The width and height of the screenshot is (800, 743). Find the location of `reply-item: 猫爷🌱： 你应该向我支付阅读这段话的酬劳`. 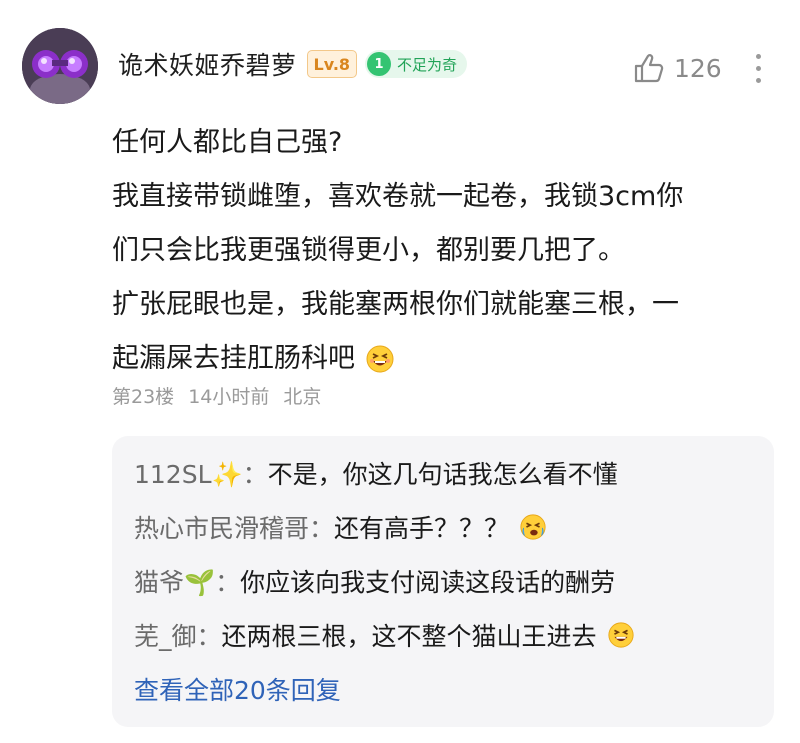

reply-item: 猫爷🌱： 你应该向我支付阅读这段话的酬劳 is located at coordinates (454, 581).